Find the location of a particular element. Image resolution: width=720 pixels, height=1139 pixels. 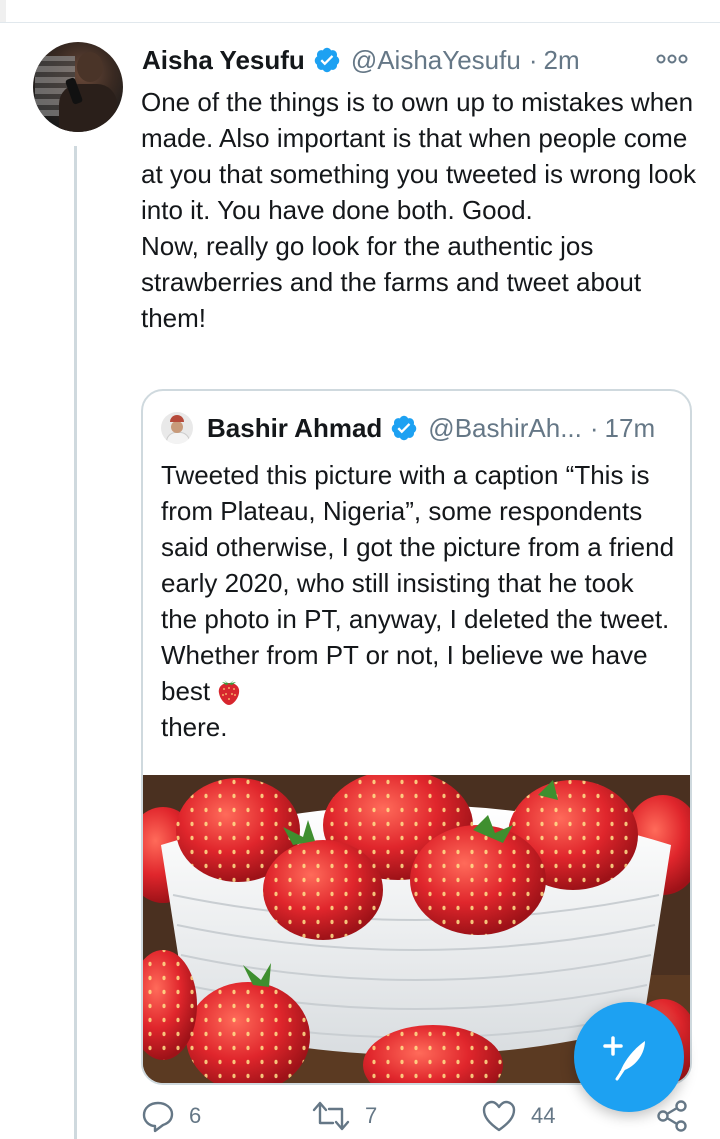

tweet-time: 2m is located at coordinates (561, 60).